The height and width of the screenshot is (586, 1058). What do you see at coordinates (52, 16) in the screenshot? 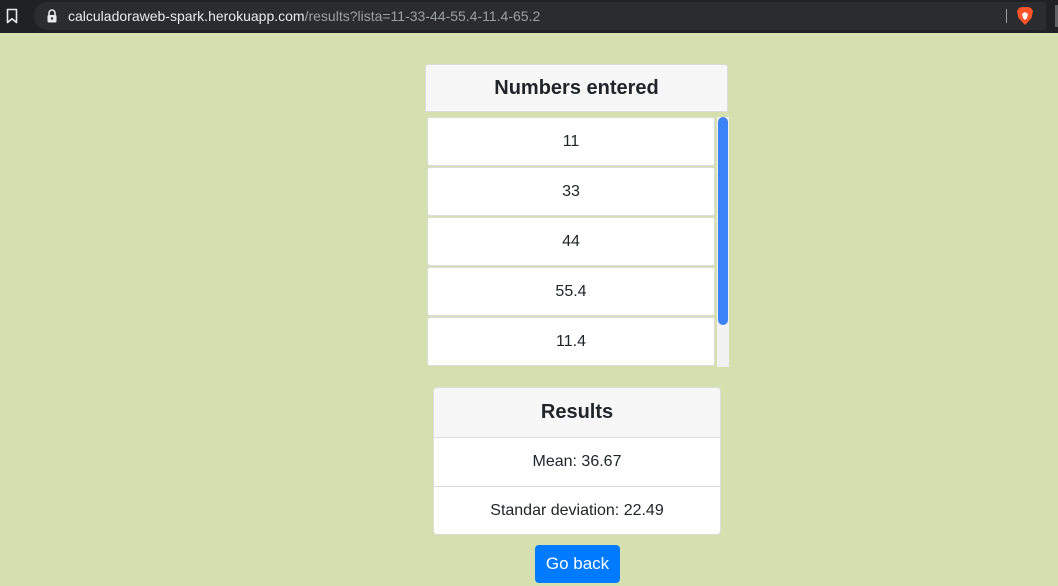
I see `lock-icon` at bounding box center [52, 16].